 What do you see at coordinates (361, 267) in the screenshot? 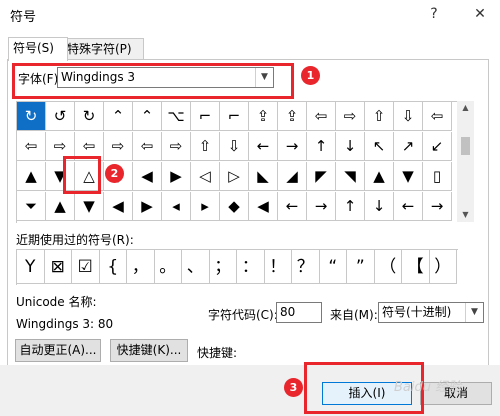
I see `recent-symbol-cell: ”` at bounding box center [361, 267].